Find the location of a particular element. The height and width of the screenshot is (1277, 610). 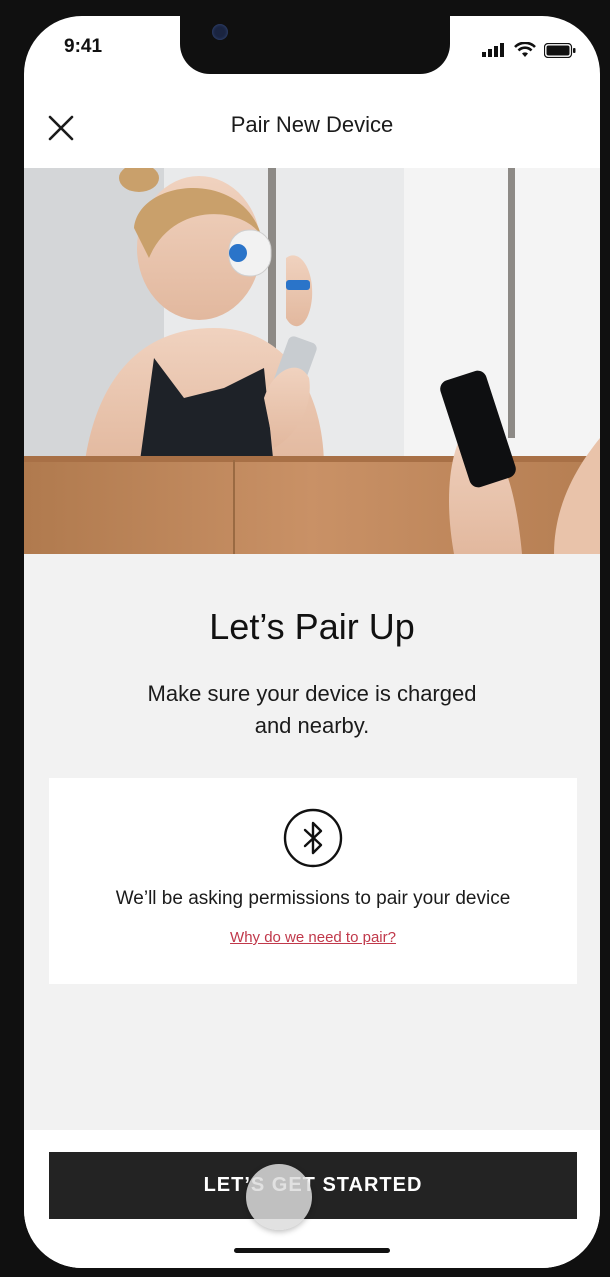

footer: LET’S GET STARTED is located at coordinates (312, 1199).